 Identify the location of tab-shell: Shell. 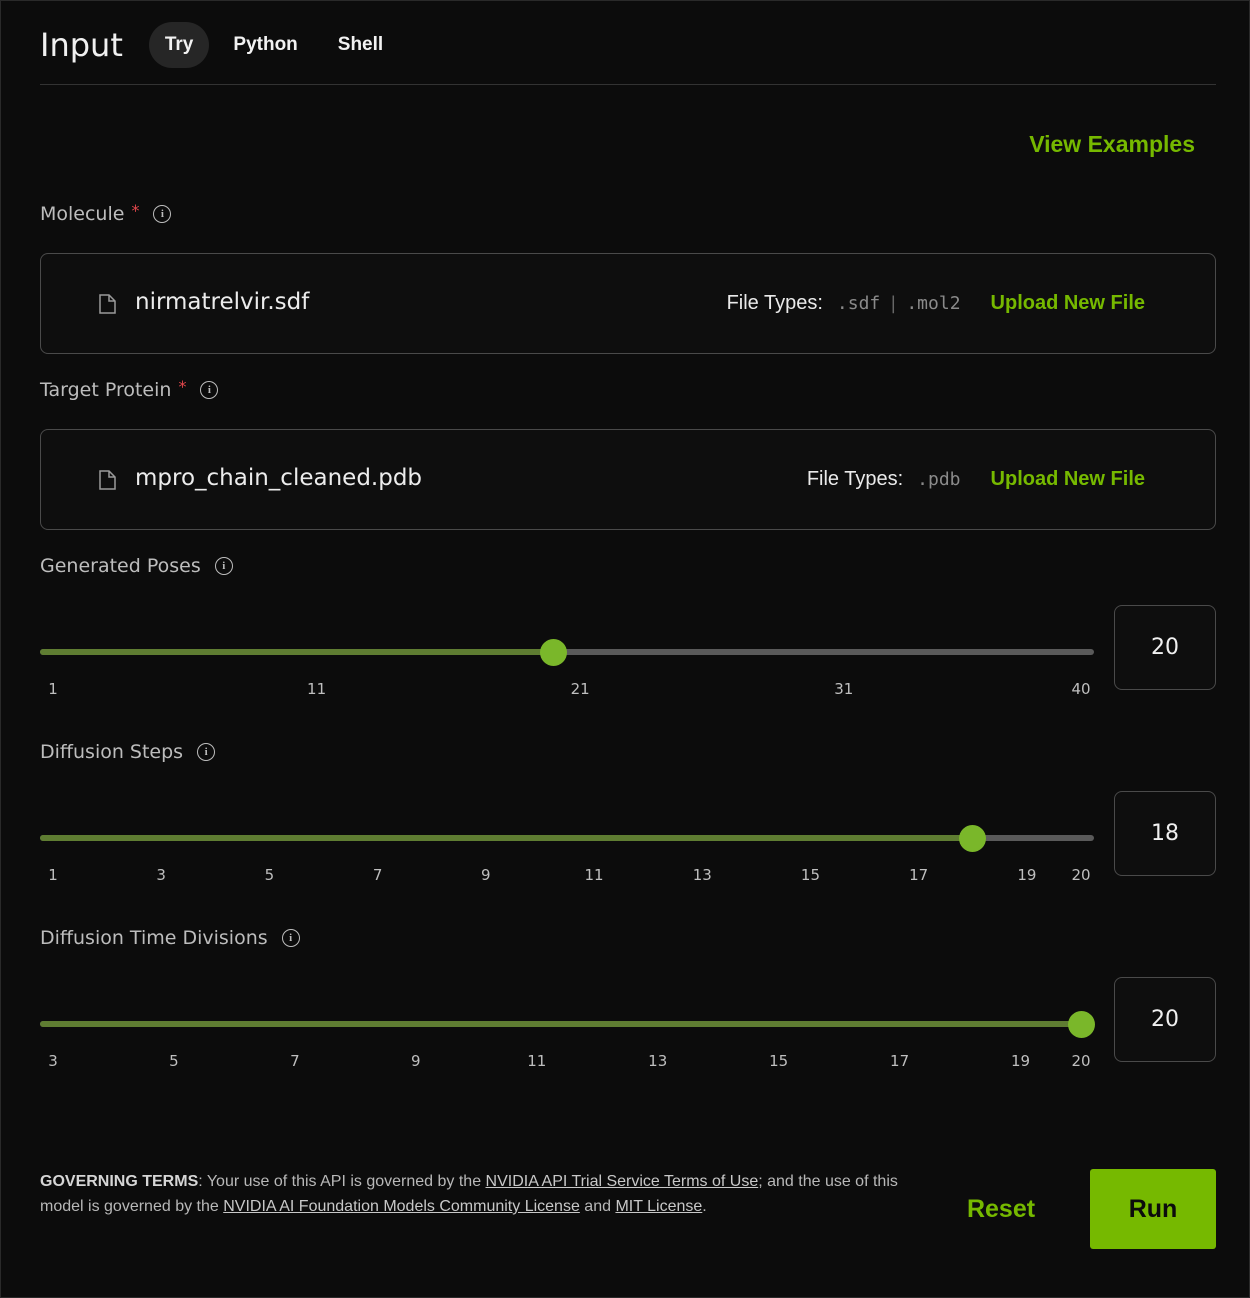
(360, 45).